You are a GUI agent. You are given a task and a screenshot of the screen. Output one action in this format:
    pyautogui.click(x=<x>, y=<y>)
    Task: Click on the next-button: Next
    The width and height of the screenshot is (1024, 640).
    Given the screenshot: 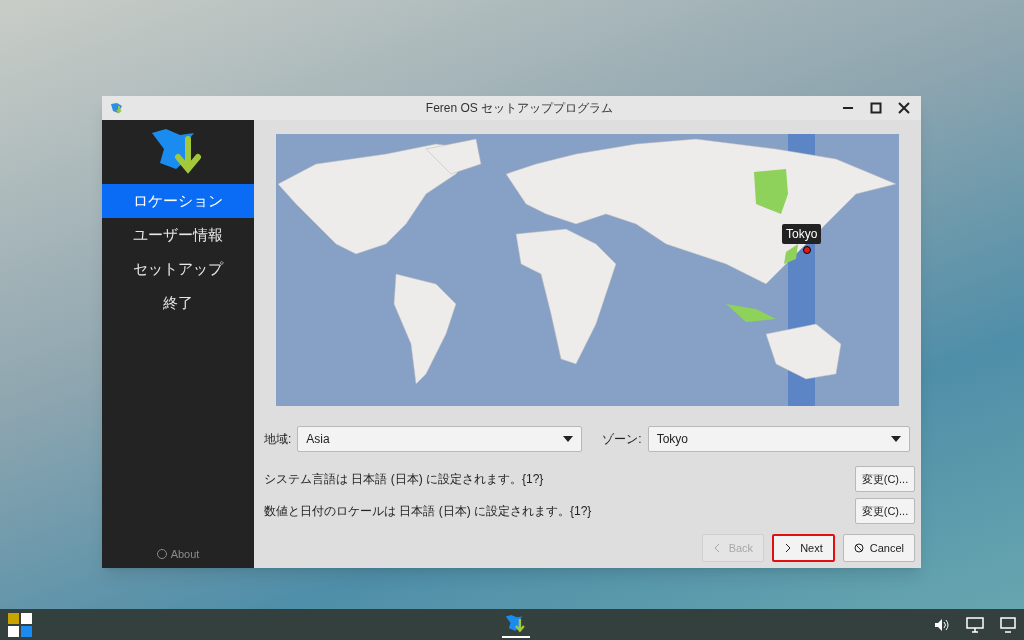 What is the action you would take?
    pyautogui.click(x=803, y=548)
    